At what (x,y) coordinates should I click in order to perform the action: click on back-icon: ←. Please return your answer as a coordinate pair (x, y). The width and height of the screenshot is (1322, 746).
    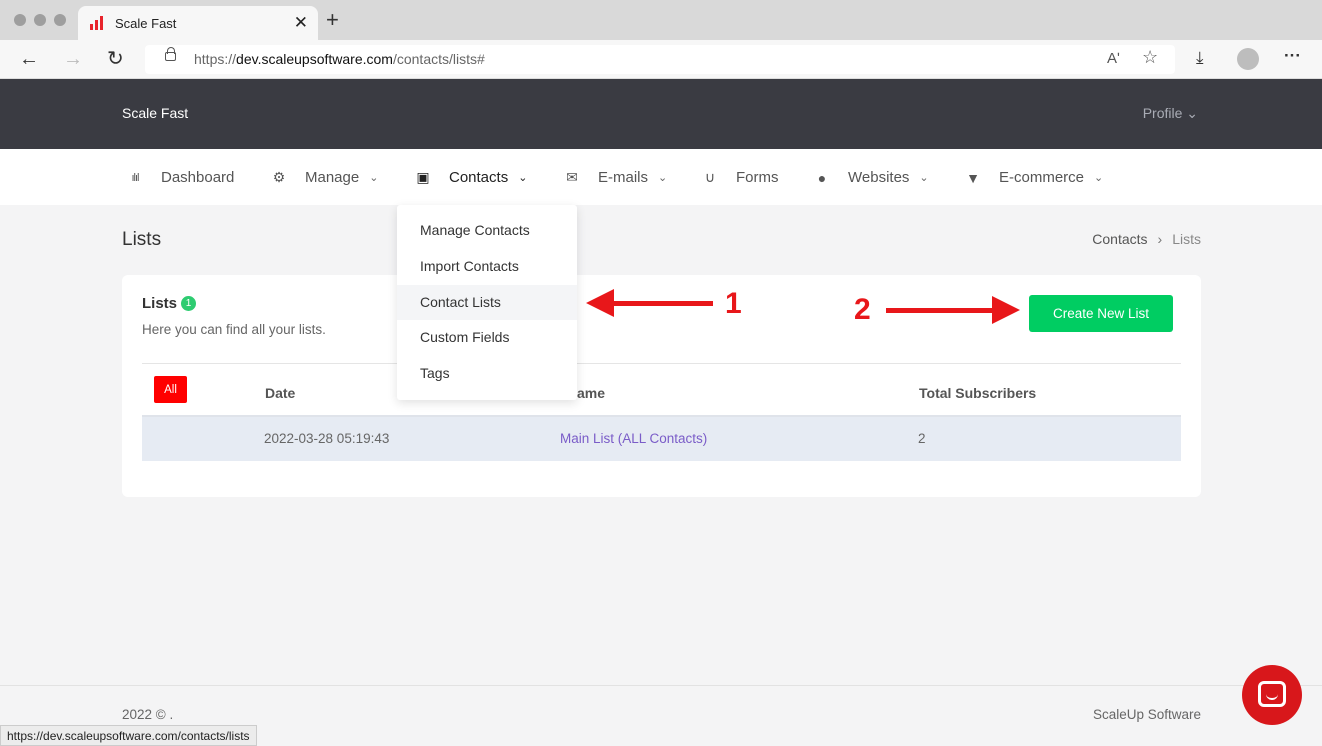
    Looking at the image, I should click on (29, 59).